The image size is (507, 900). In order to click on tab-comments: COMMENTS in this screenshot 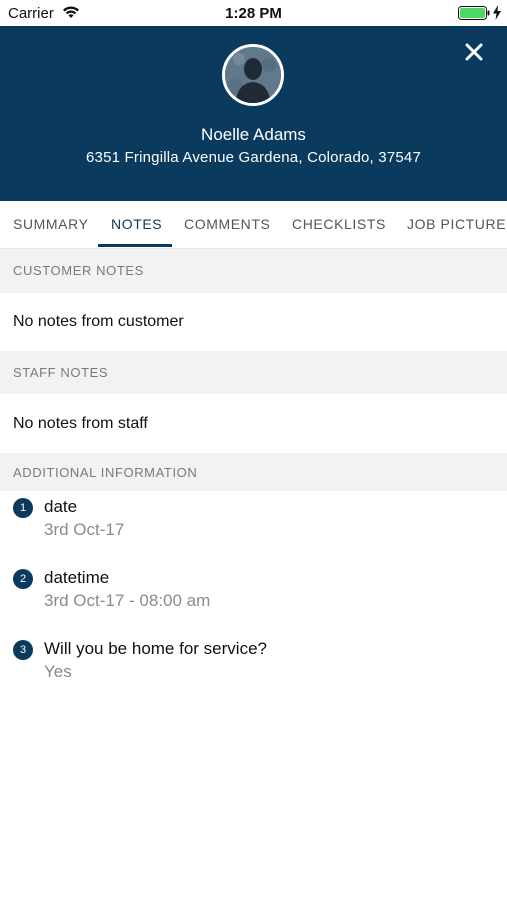, I will do `click(227, 224)`.